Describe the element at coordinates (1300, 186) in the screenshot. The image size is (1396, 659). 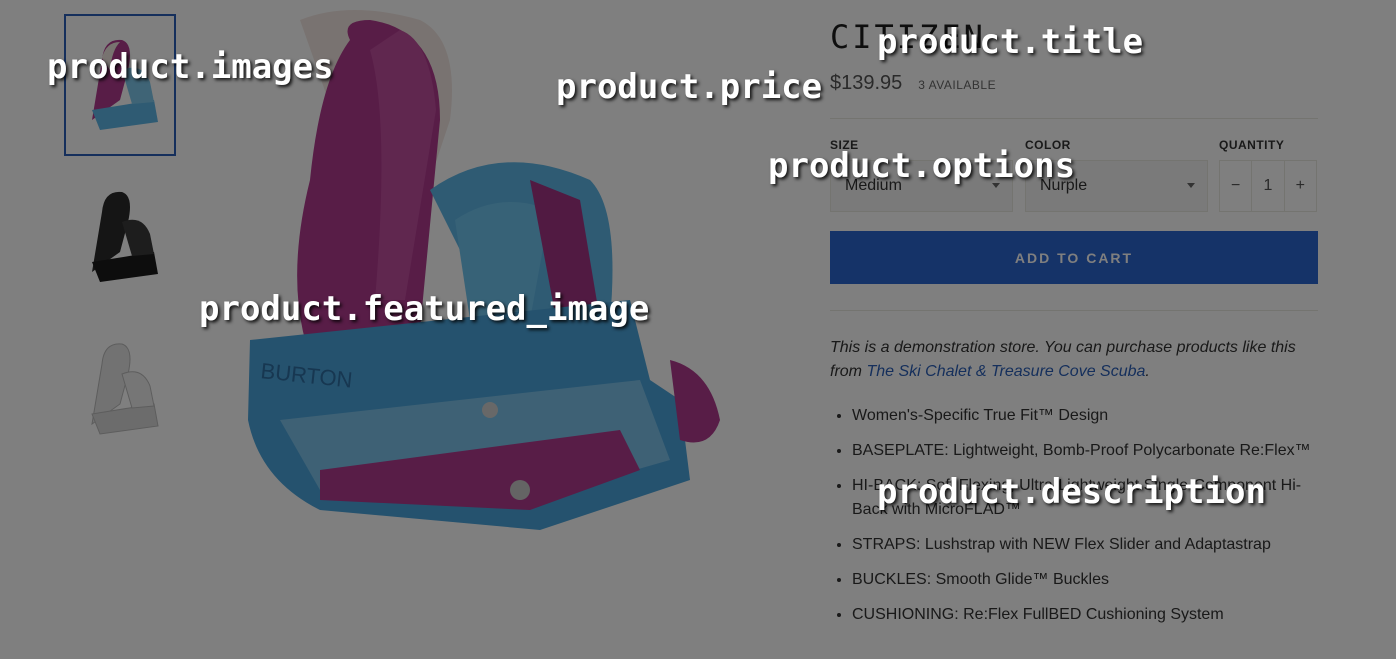
I see `quantity-plus-button: +` at that location.